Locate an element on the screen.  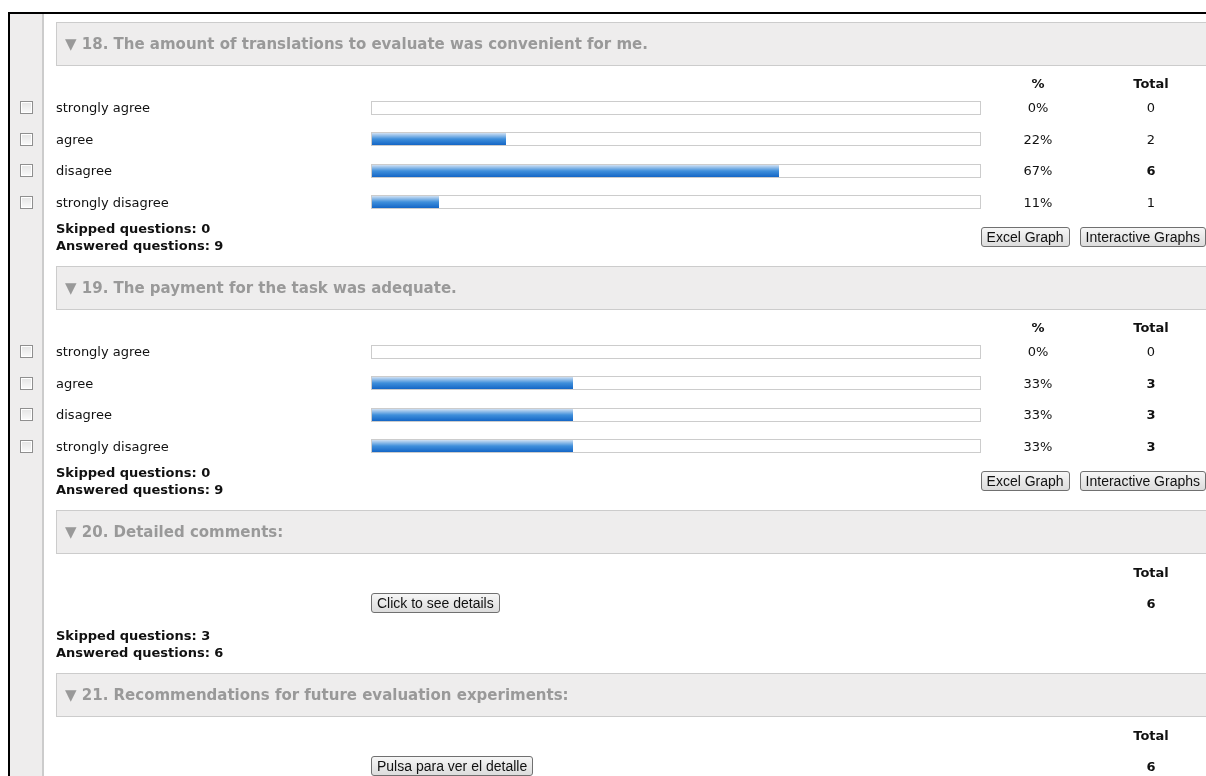
details-button: Pulsa para ver el detalle is located at coordinates (452, 766).